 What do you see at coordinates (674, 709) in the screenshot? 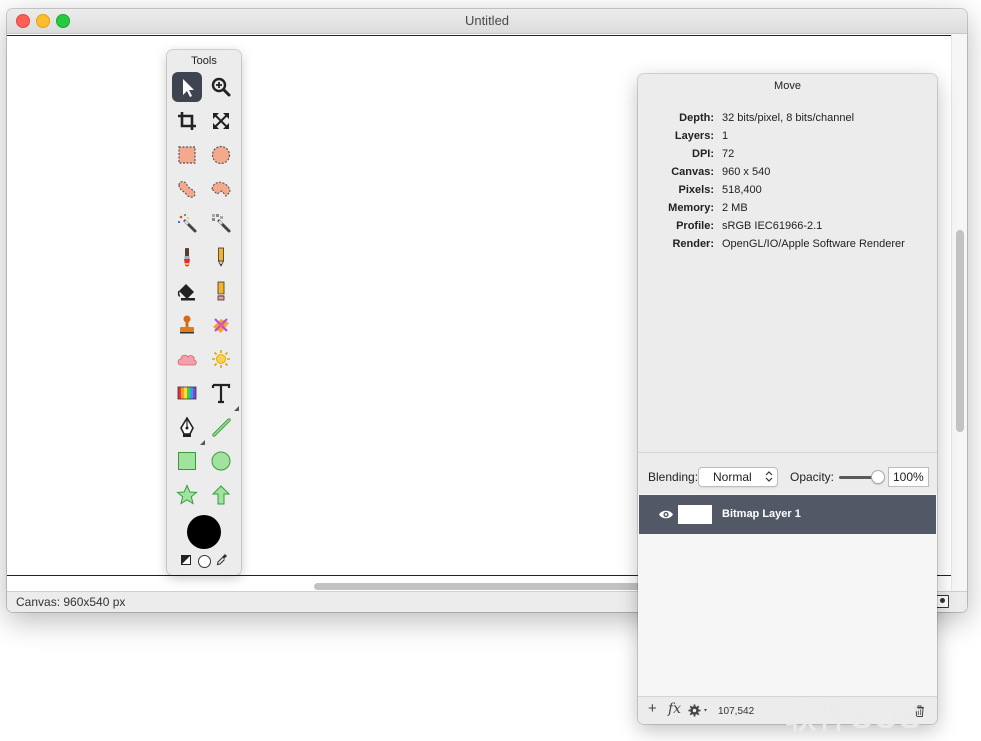
I see `effects-button: fx` at bounding box center [674, 709].